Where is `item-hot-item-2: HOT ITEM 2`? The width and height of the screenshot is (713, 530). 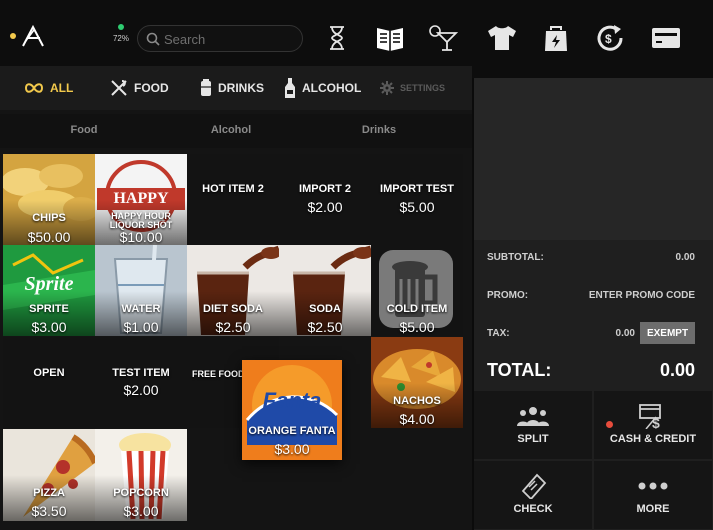 item-hot-item-2: HOT ITEM 2 is located at coordinates (233, 199).